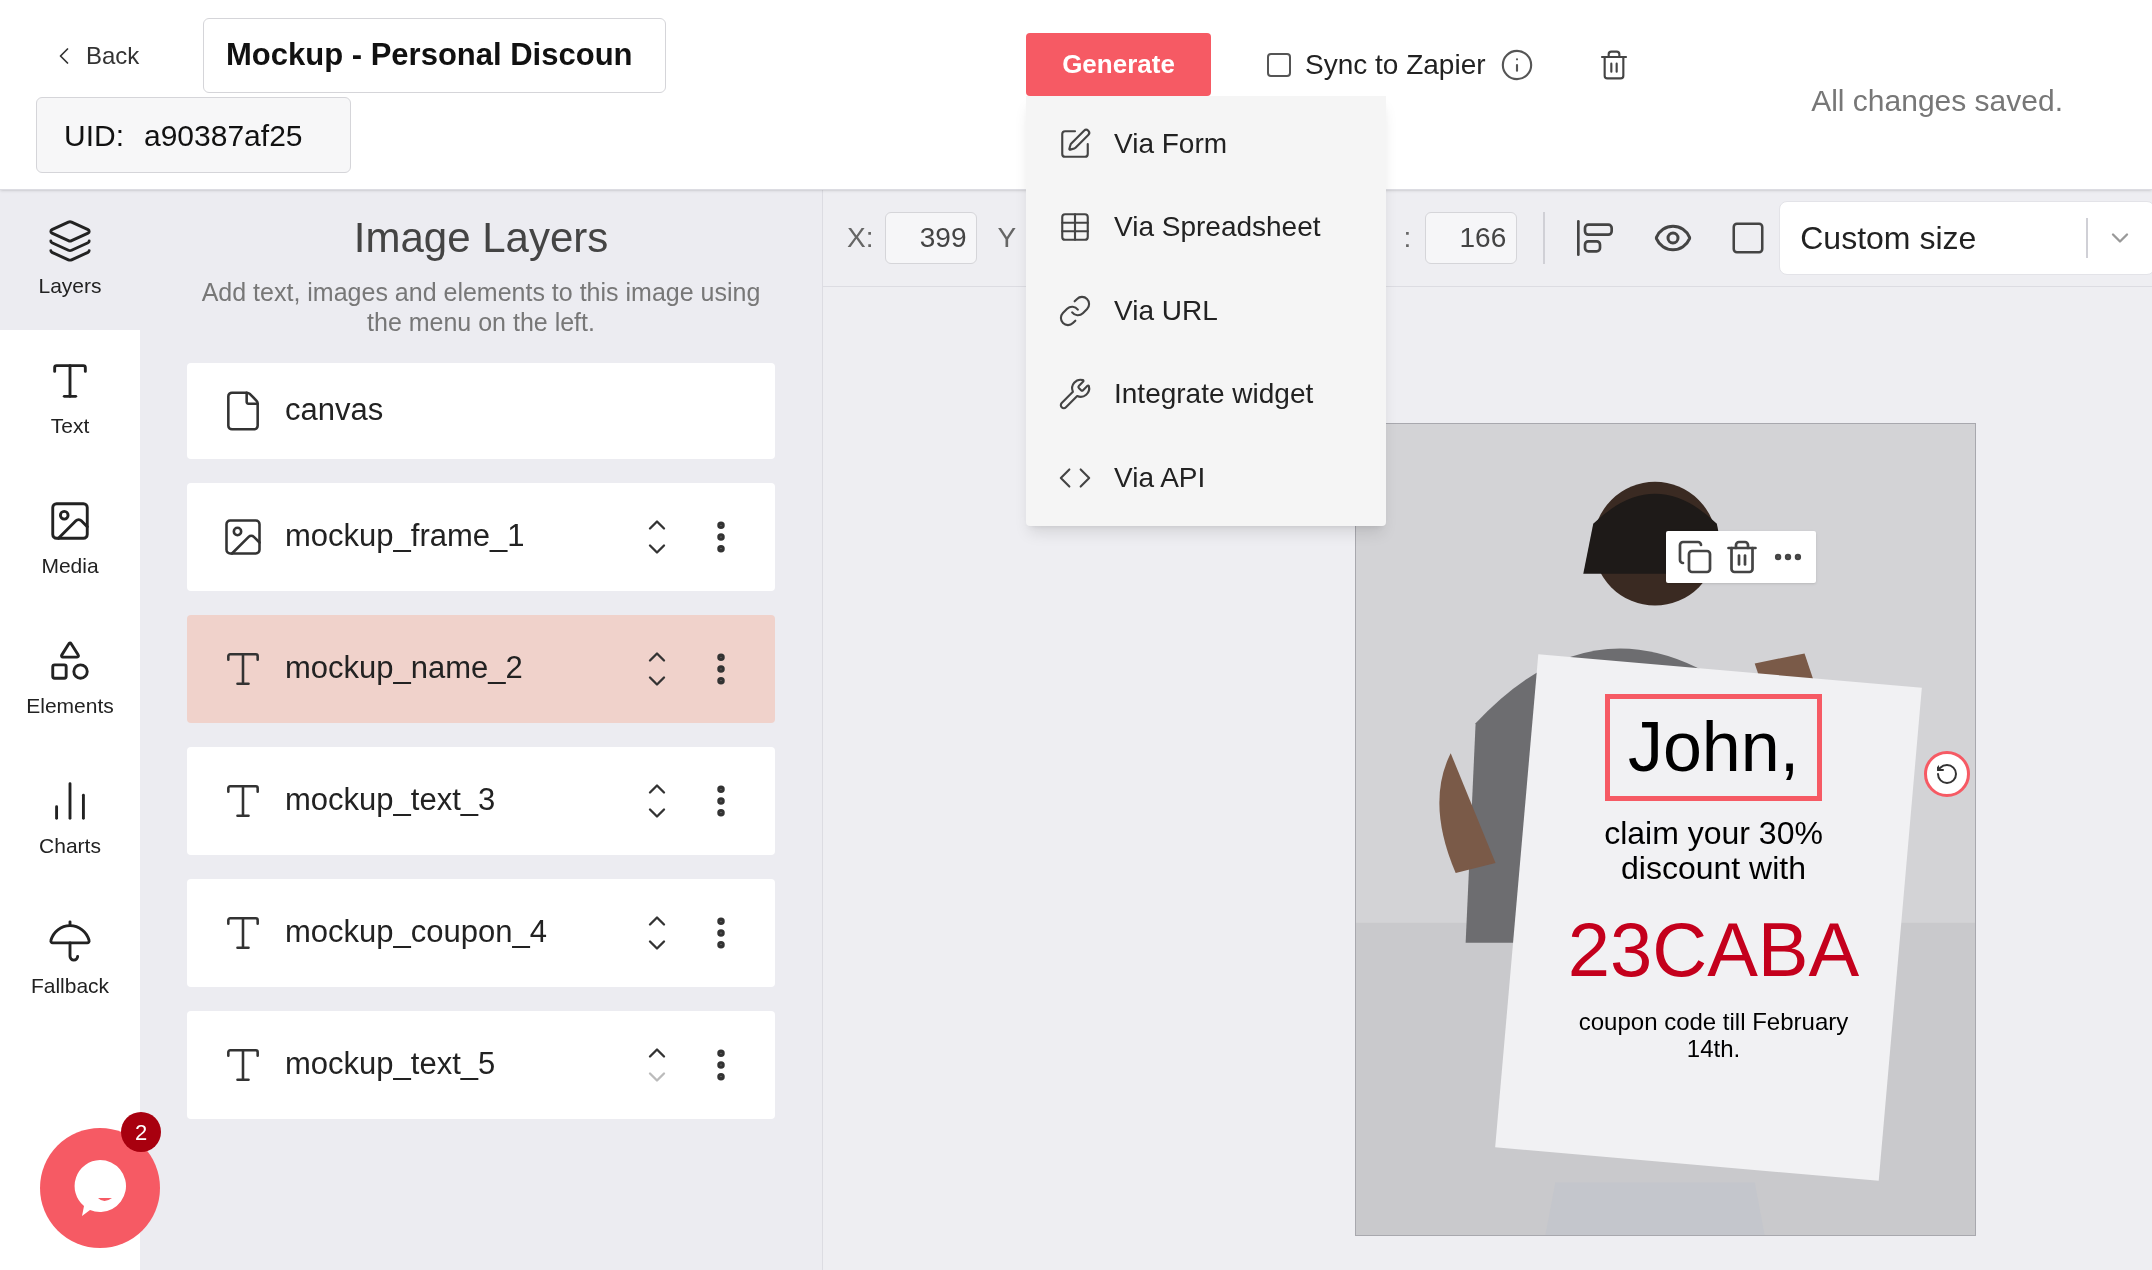 The width and height of the screenshot is (2152, 1270). What do you see at coordinates (70, 241) in the screenshot?
I see `layers-icon` at bounding box center [70, 241].